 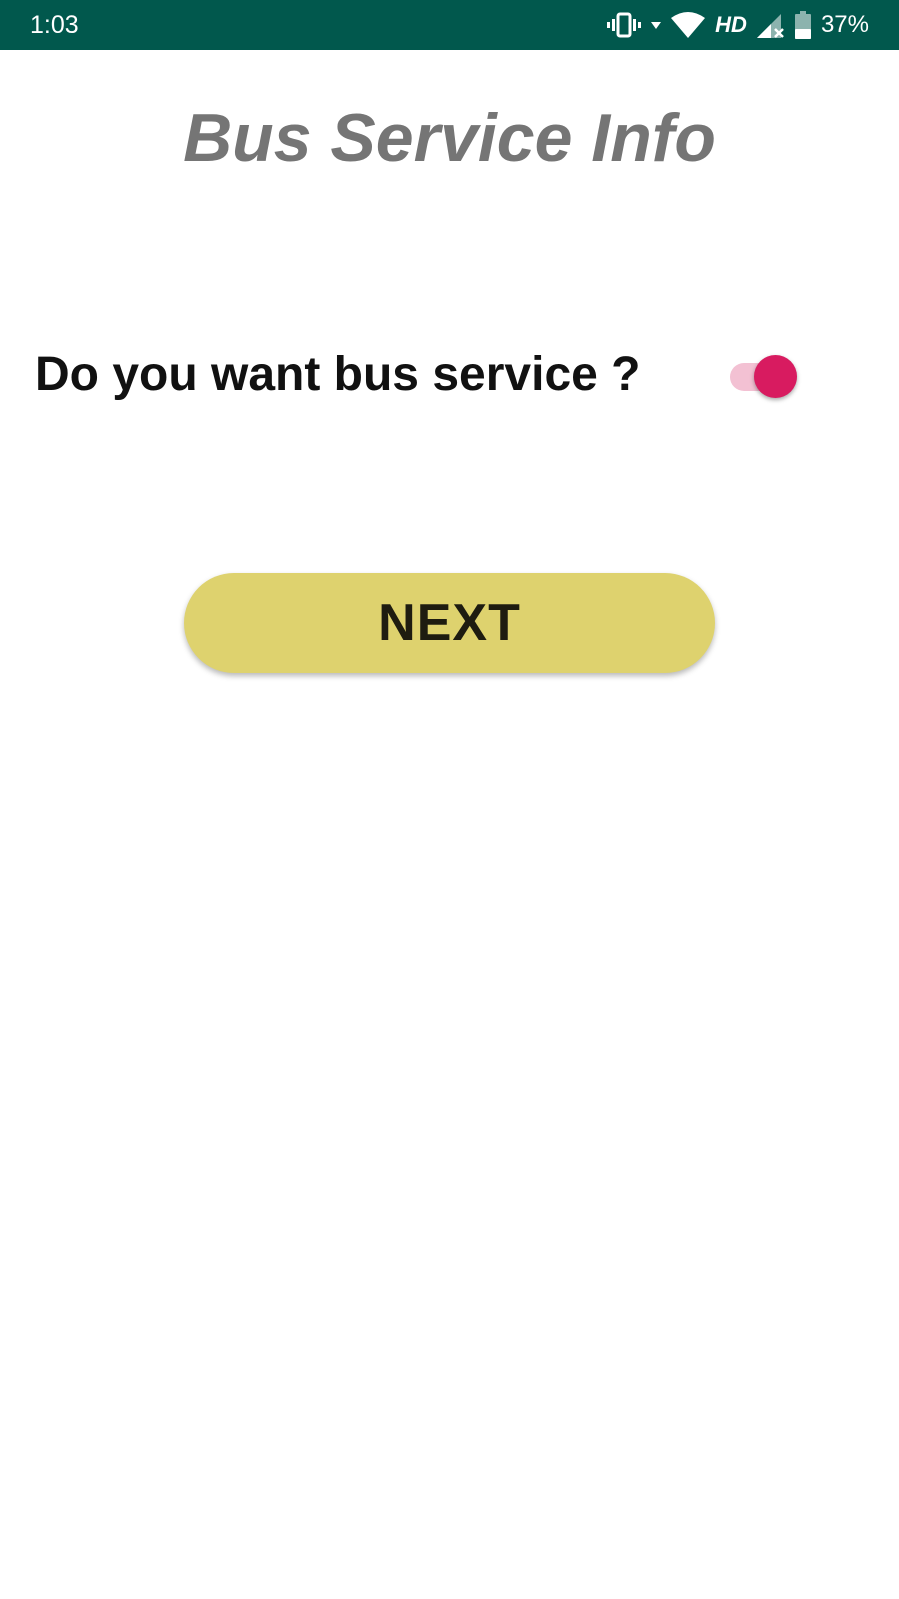 What do you see at coordinates (54, 25) in the screenshot?
I see `status-time: 1:03` at bounding box center [54, 25].